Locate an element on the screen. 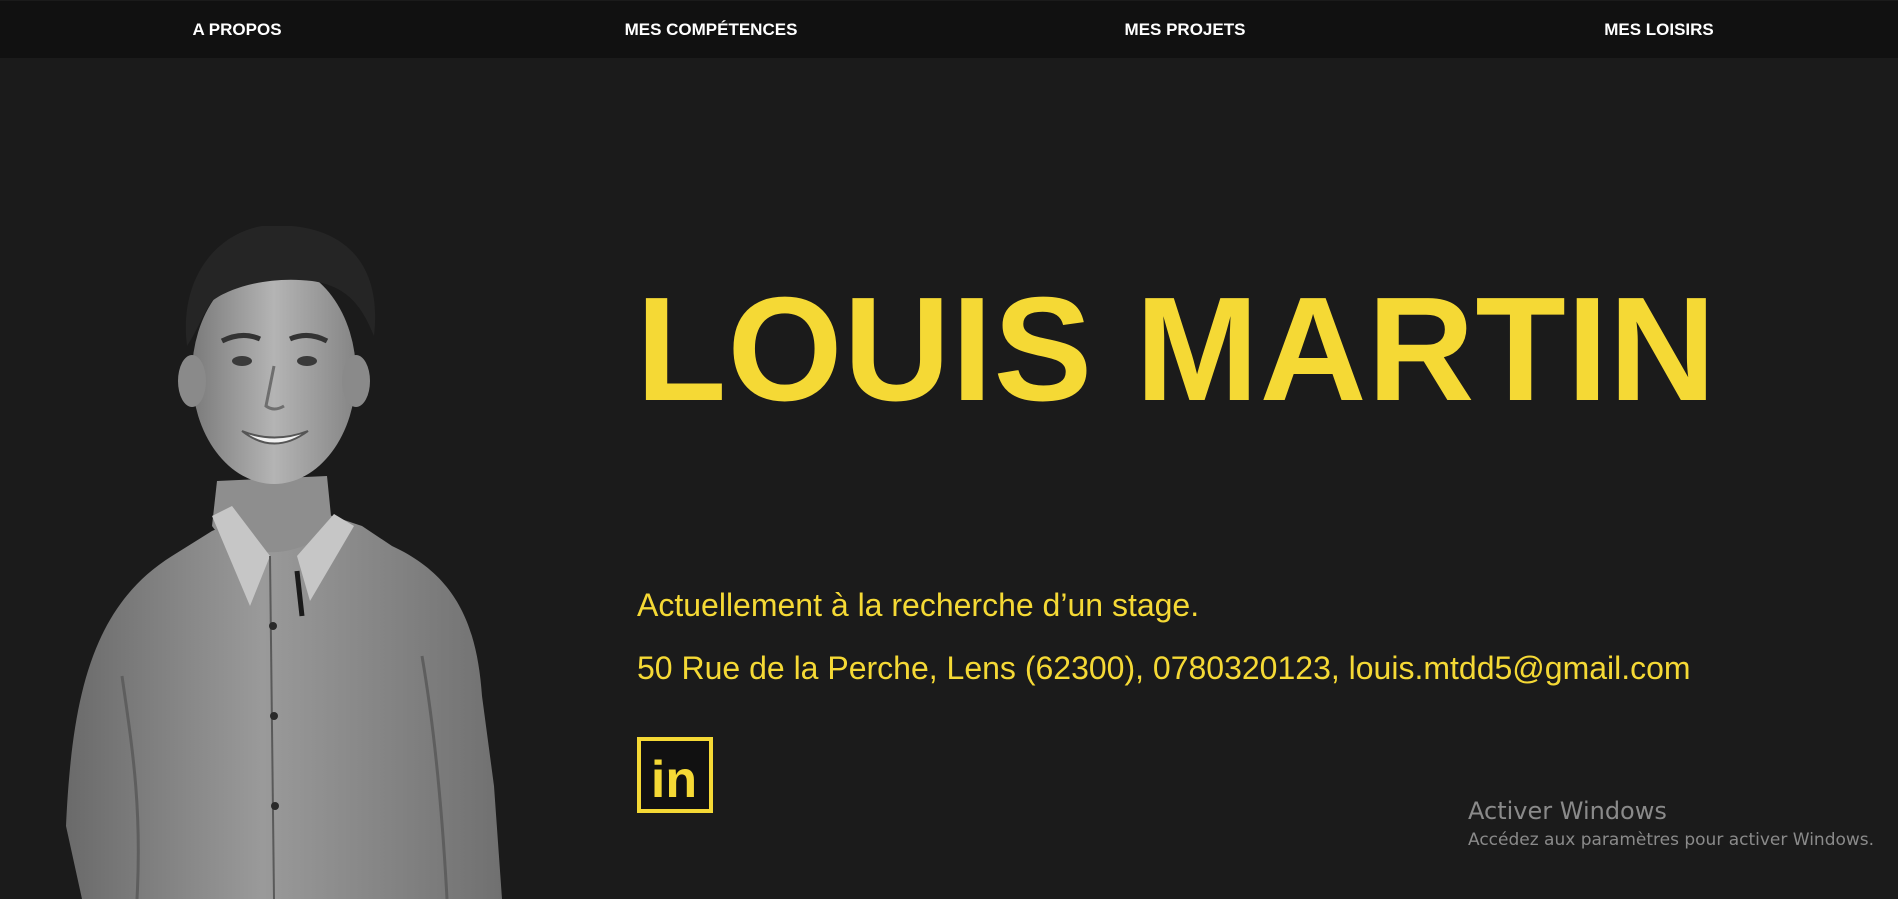  nav-item-label: MES COMPÉTENCES is located at coordinates (711, 29).